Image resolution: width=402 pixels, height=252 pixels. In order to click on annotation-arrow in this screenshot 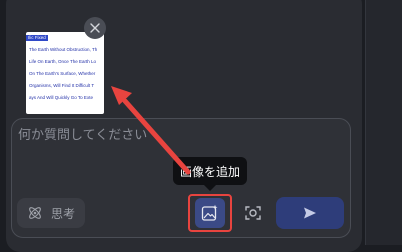, I will do `click(151, 130)`.